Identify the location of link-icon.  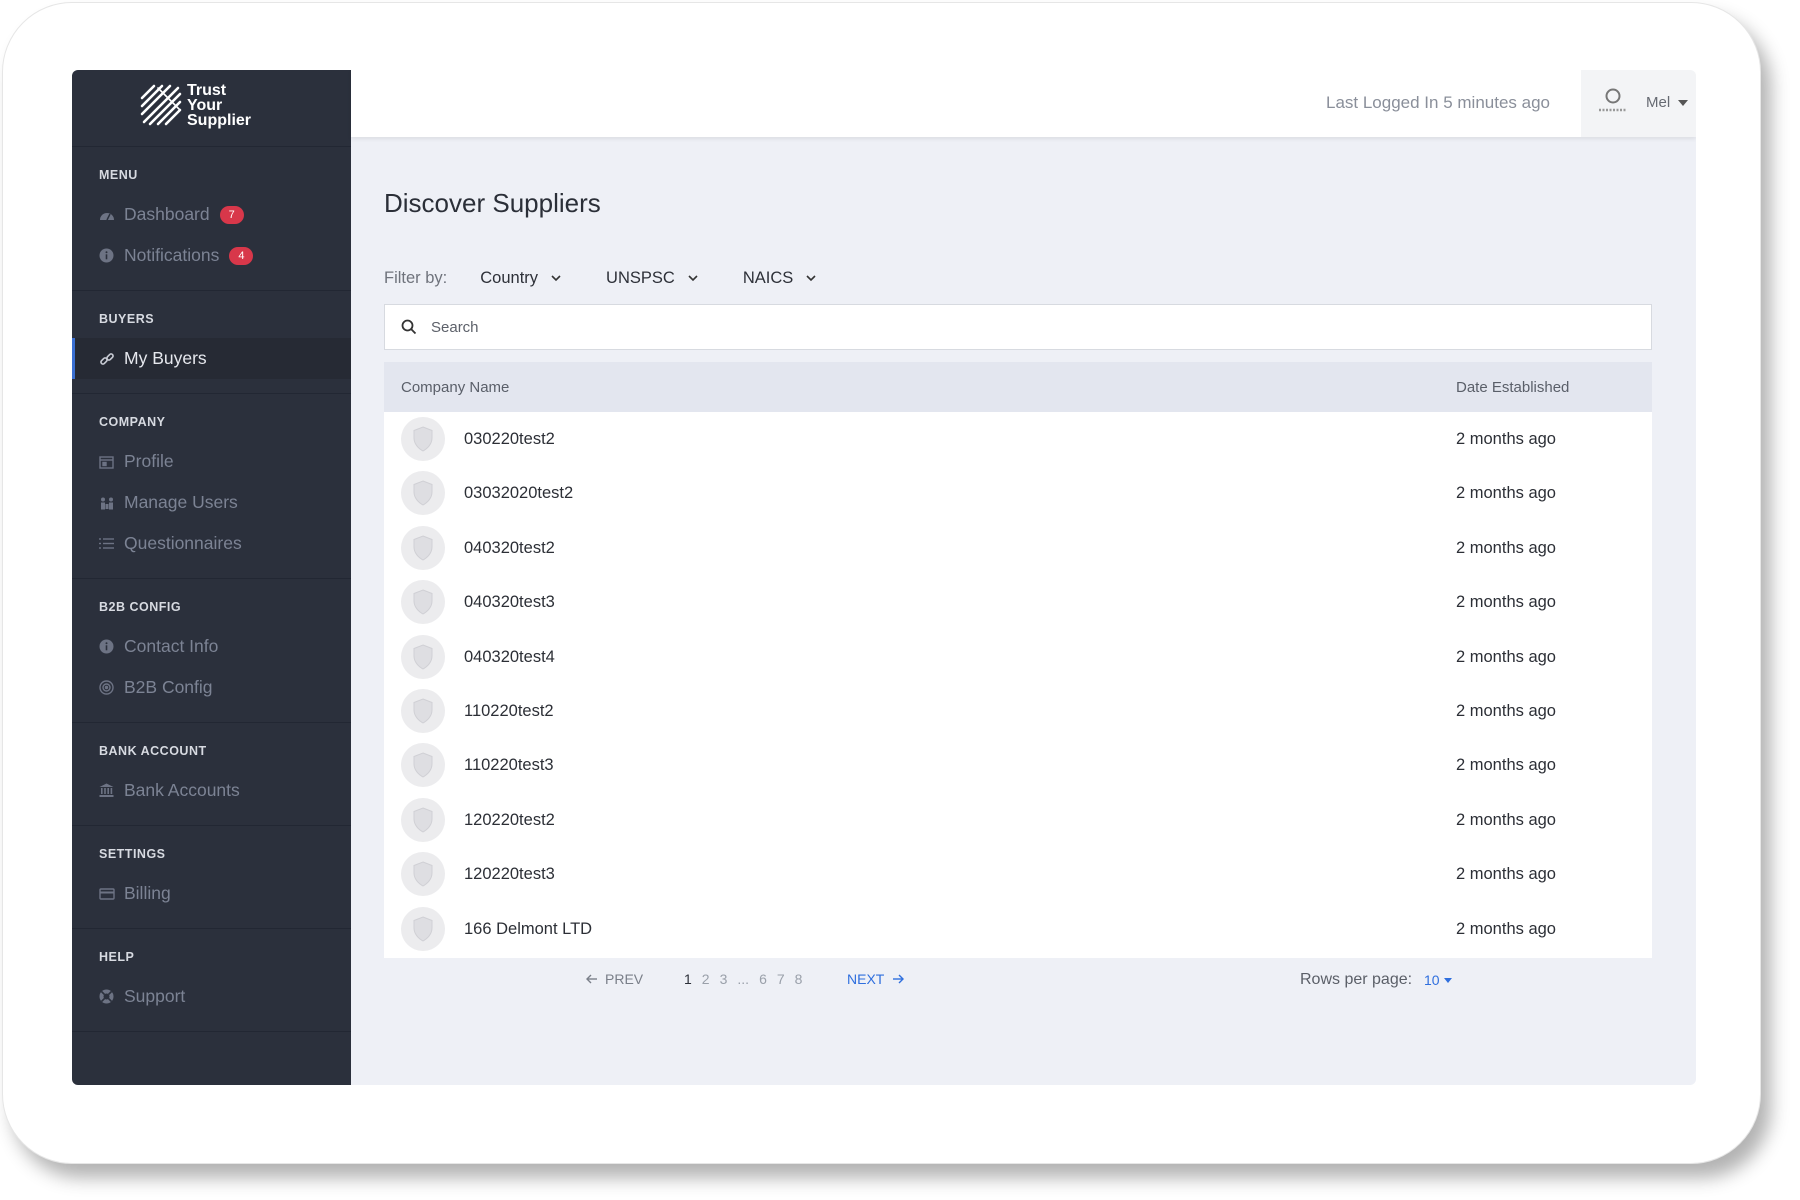
(106, 358).